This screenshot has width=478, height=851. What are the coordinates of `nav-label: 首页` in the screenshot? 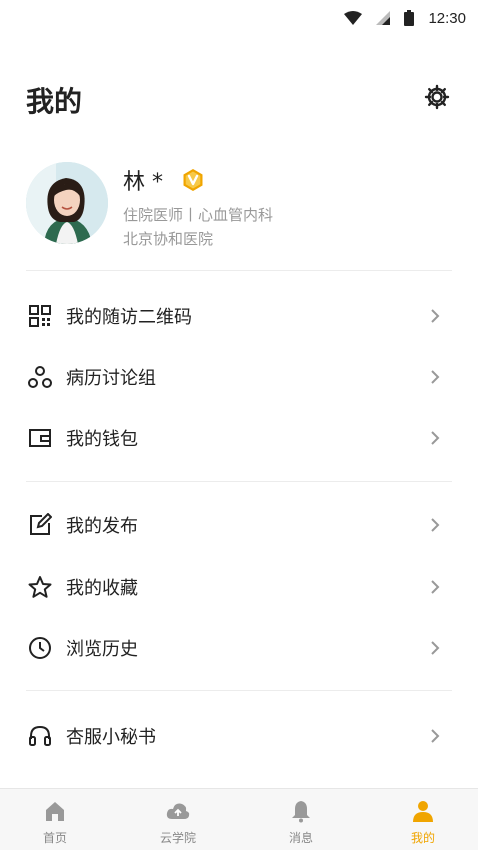 It's located at (54, 838).